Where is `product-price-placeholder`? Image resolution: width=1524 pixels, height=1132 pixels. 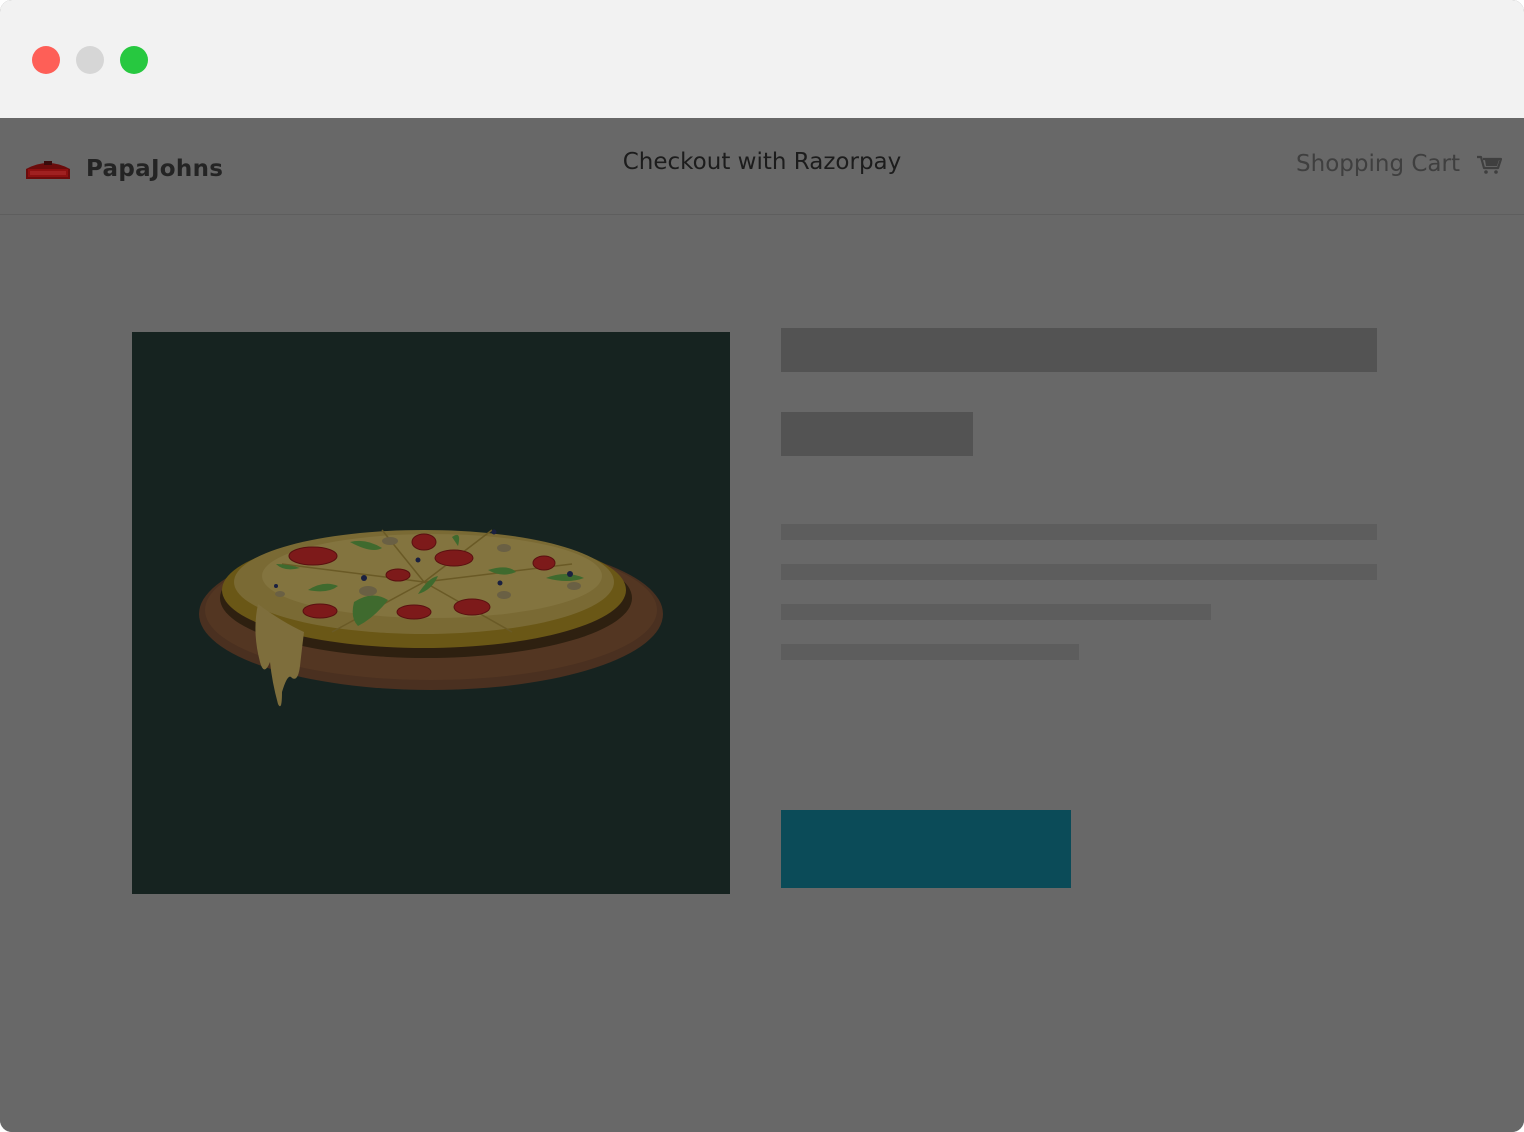 product-price-placeholder is located at coordinates (877, 434).